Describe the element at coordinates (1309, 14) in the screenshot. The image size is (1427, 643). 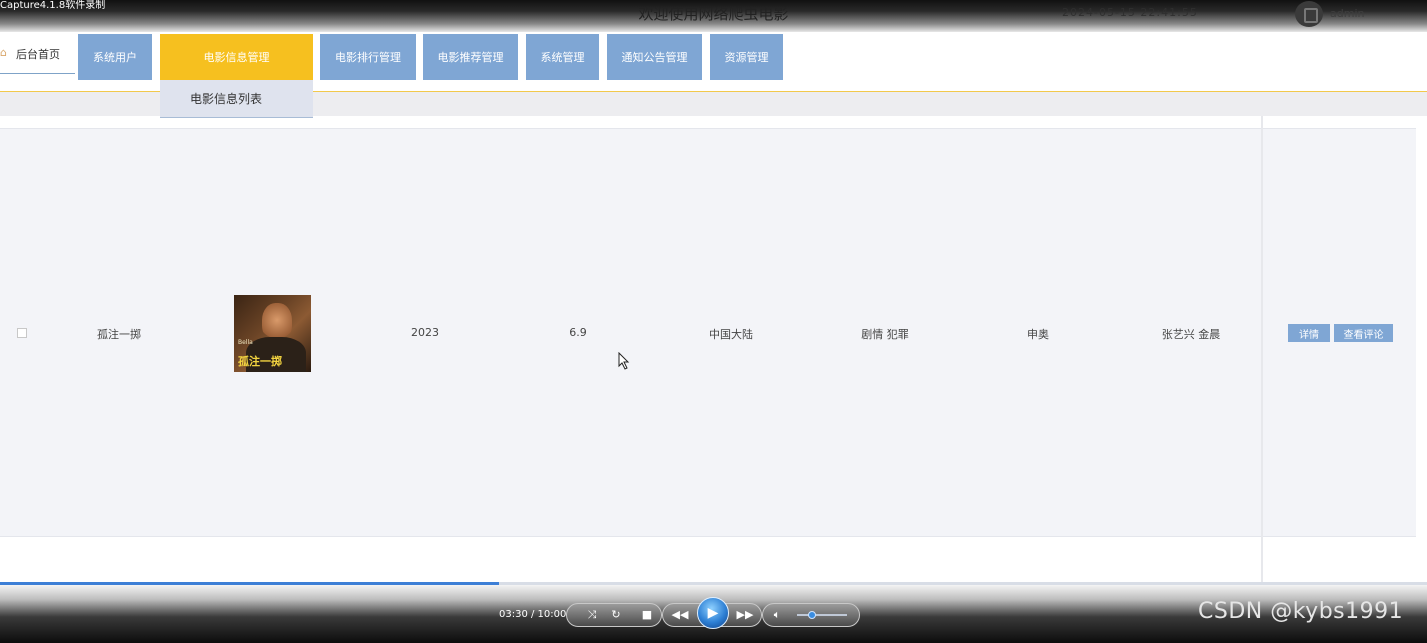
I see `avatar-icon` at that location.